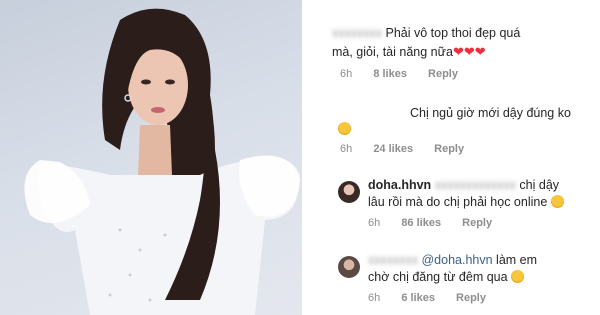  Describe the element at coordinates (490, 113) in the screenshot. I see `comment-text: Chị ngủ giờ mới dậy đúng ko` at that location.